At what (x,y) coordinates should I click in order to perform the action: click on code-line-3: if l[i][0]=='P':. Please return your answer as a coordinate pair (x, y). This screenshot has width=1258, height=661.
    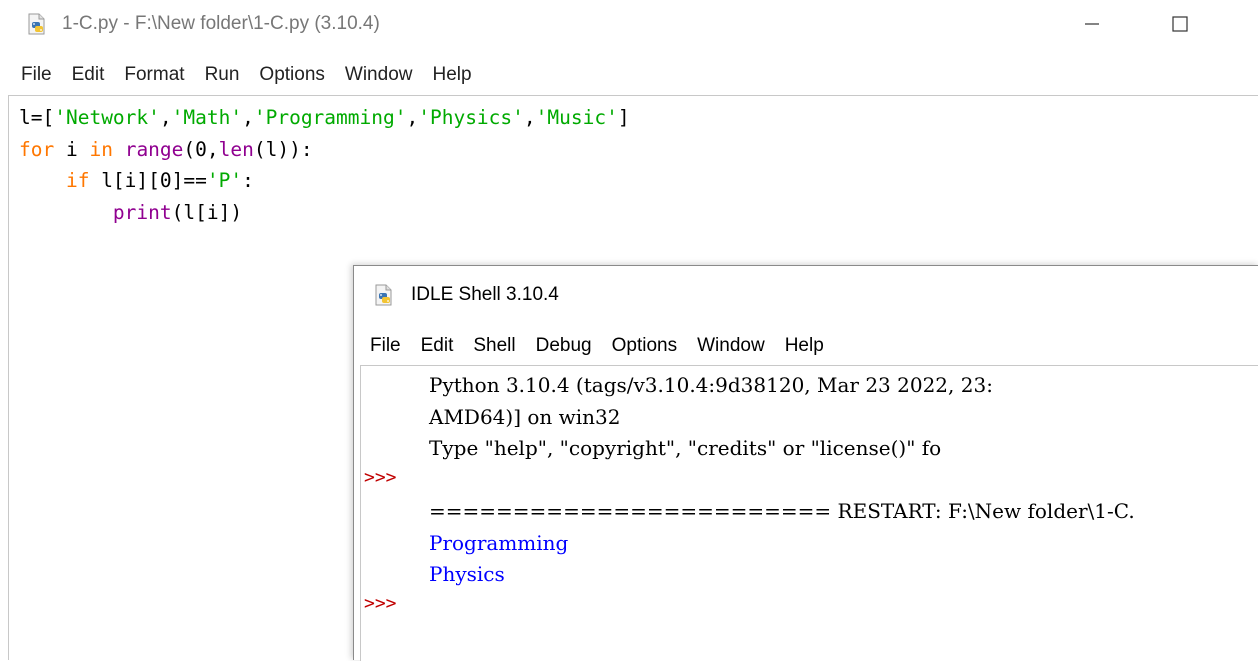
    Looking at the image, I should click on (159, 180).